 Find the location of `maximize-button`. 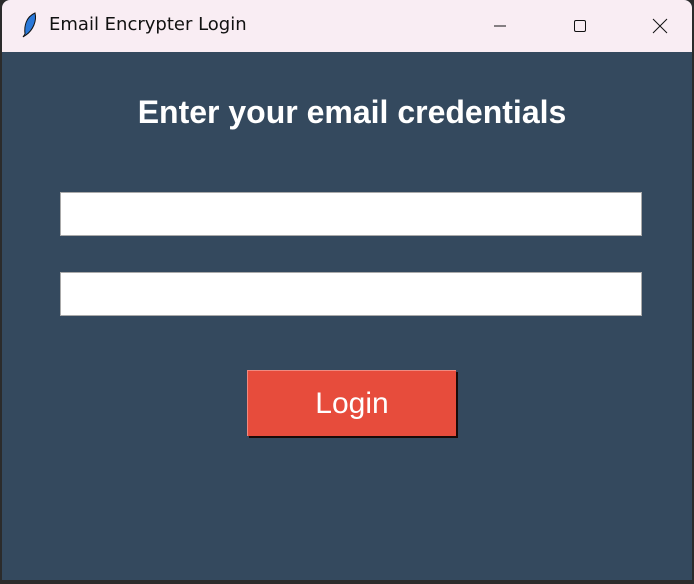

maximize-button is located at coordinates (580, 26).